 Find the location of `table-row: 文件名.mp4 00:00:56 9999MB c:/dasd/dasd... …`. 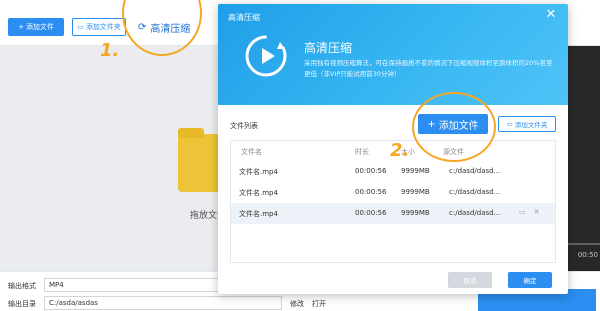

table-row: 文件名.mp4 00:00:56 9999MB c:/dasd/dasd... … is located at coordinates (393, 213).